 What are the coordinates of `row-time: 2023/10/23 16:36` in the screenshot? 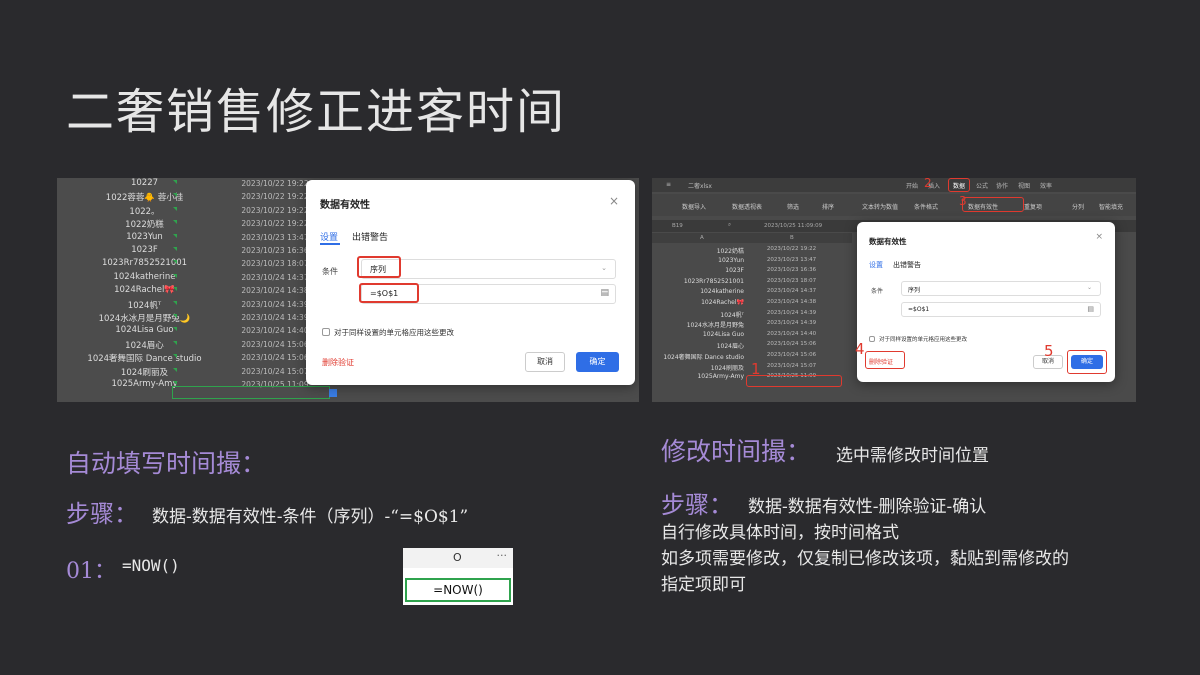 It's located at (791, 270).